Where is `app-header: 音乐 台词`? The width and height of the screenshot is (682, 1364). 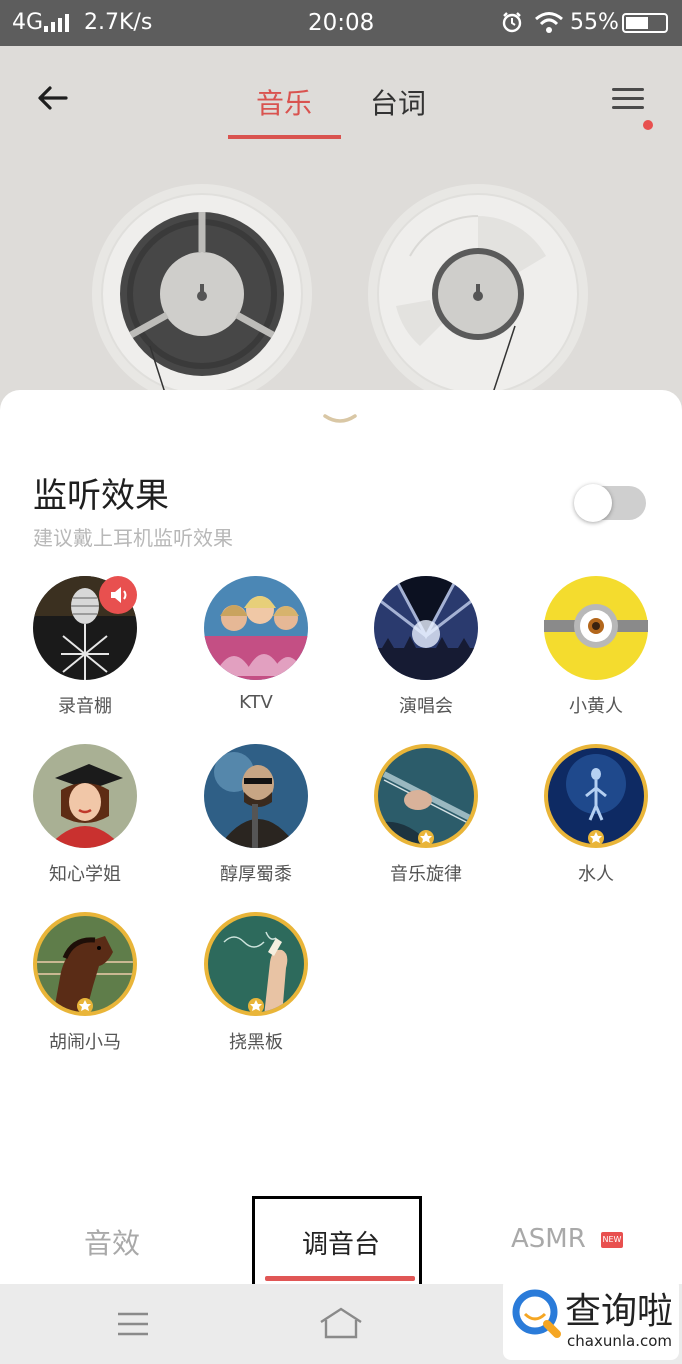
app-header: 音乐 台词 is located at coordinates (341, 96).